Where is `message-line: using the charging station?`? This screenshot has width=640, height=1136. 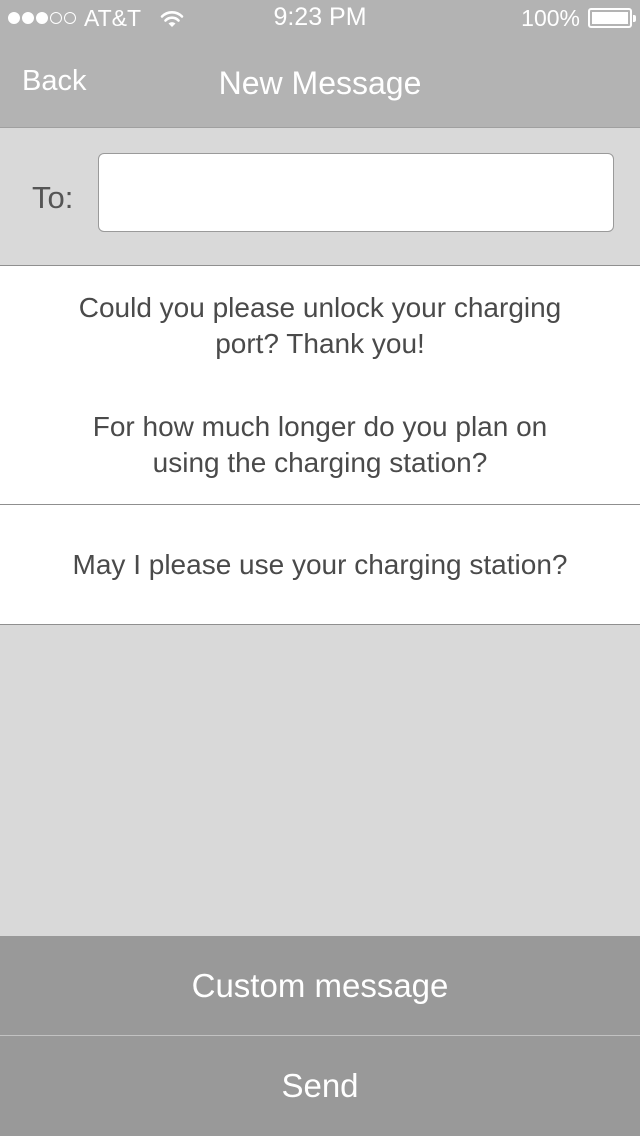
message-line: using the charging station? is located at coordinates (320, 462).